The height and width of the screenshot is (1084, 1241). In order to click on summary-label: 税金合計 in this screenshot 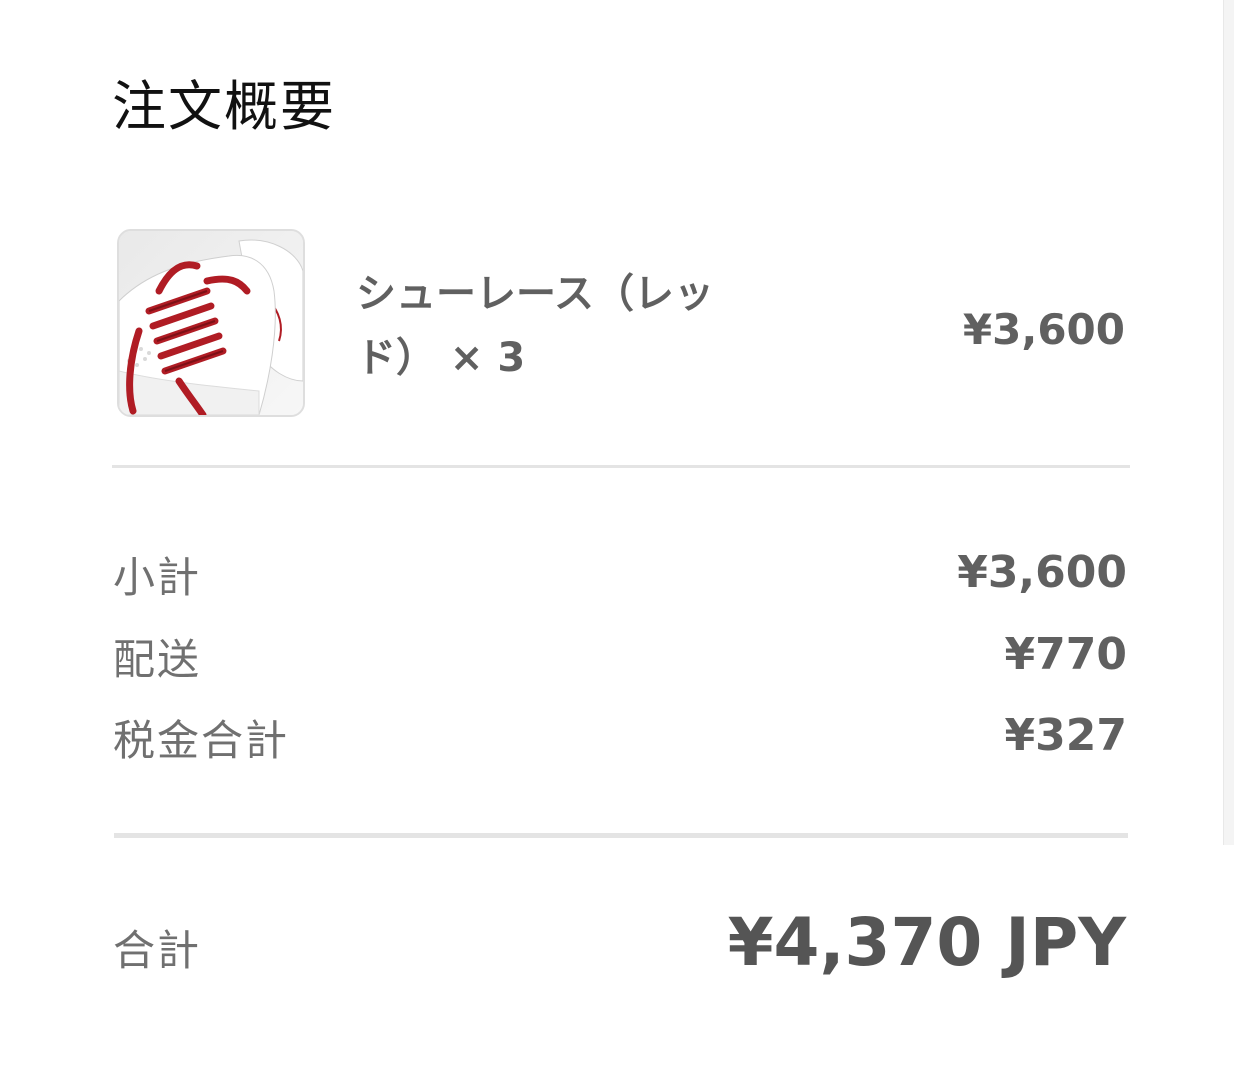, I will do `click(201, 740)`.